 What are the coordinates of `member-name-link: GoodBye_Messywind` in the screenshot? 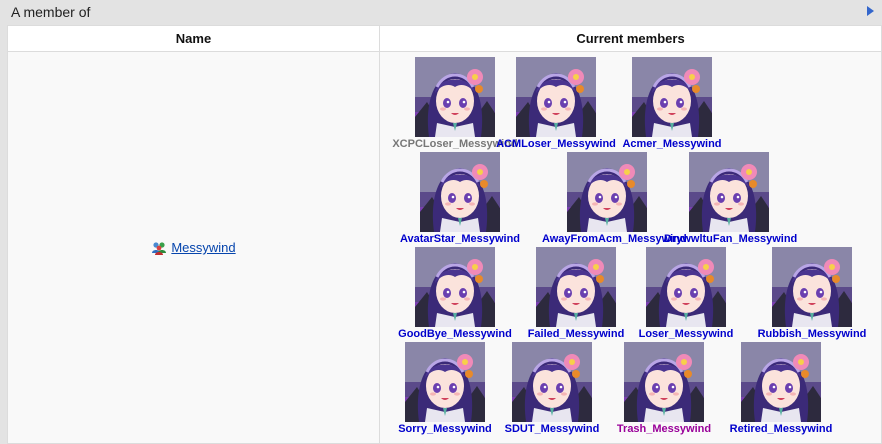 It's located at (455, 334).